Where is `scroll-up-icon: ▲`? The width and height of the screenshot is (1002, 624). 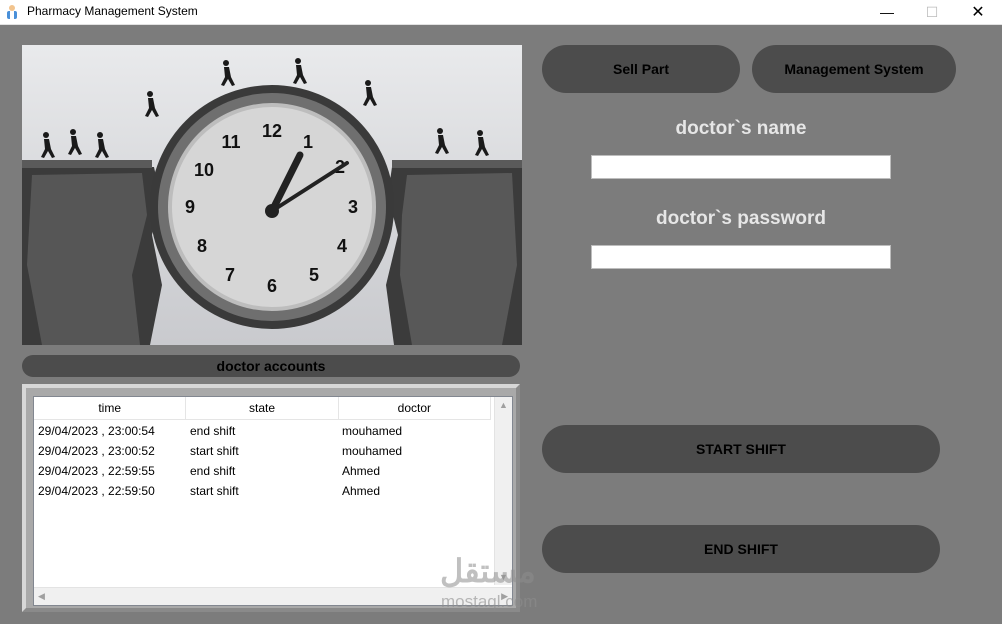
scroll-up-icon: ▲ is located at coordinates (503, 405).